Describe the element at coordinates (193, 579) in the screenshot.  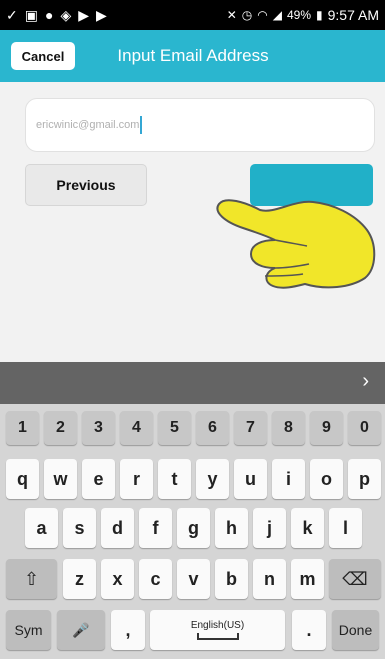
I see `key-v: v` at that location.